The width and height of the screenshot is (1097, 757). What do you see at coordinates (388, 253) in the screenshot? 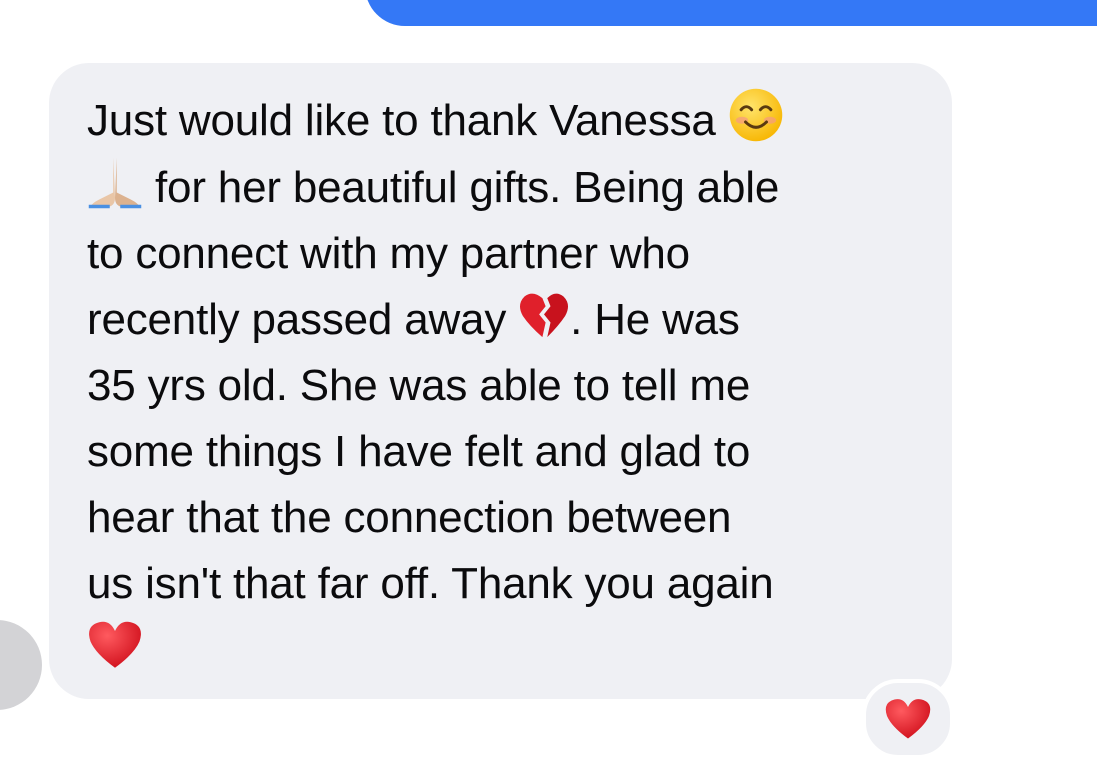
I see `message-line-3: to connect with my partner who` at bounding box center [388, 253].